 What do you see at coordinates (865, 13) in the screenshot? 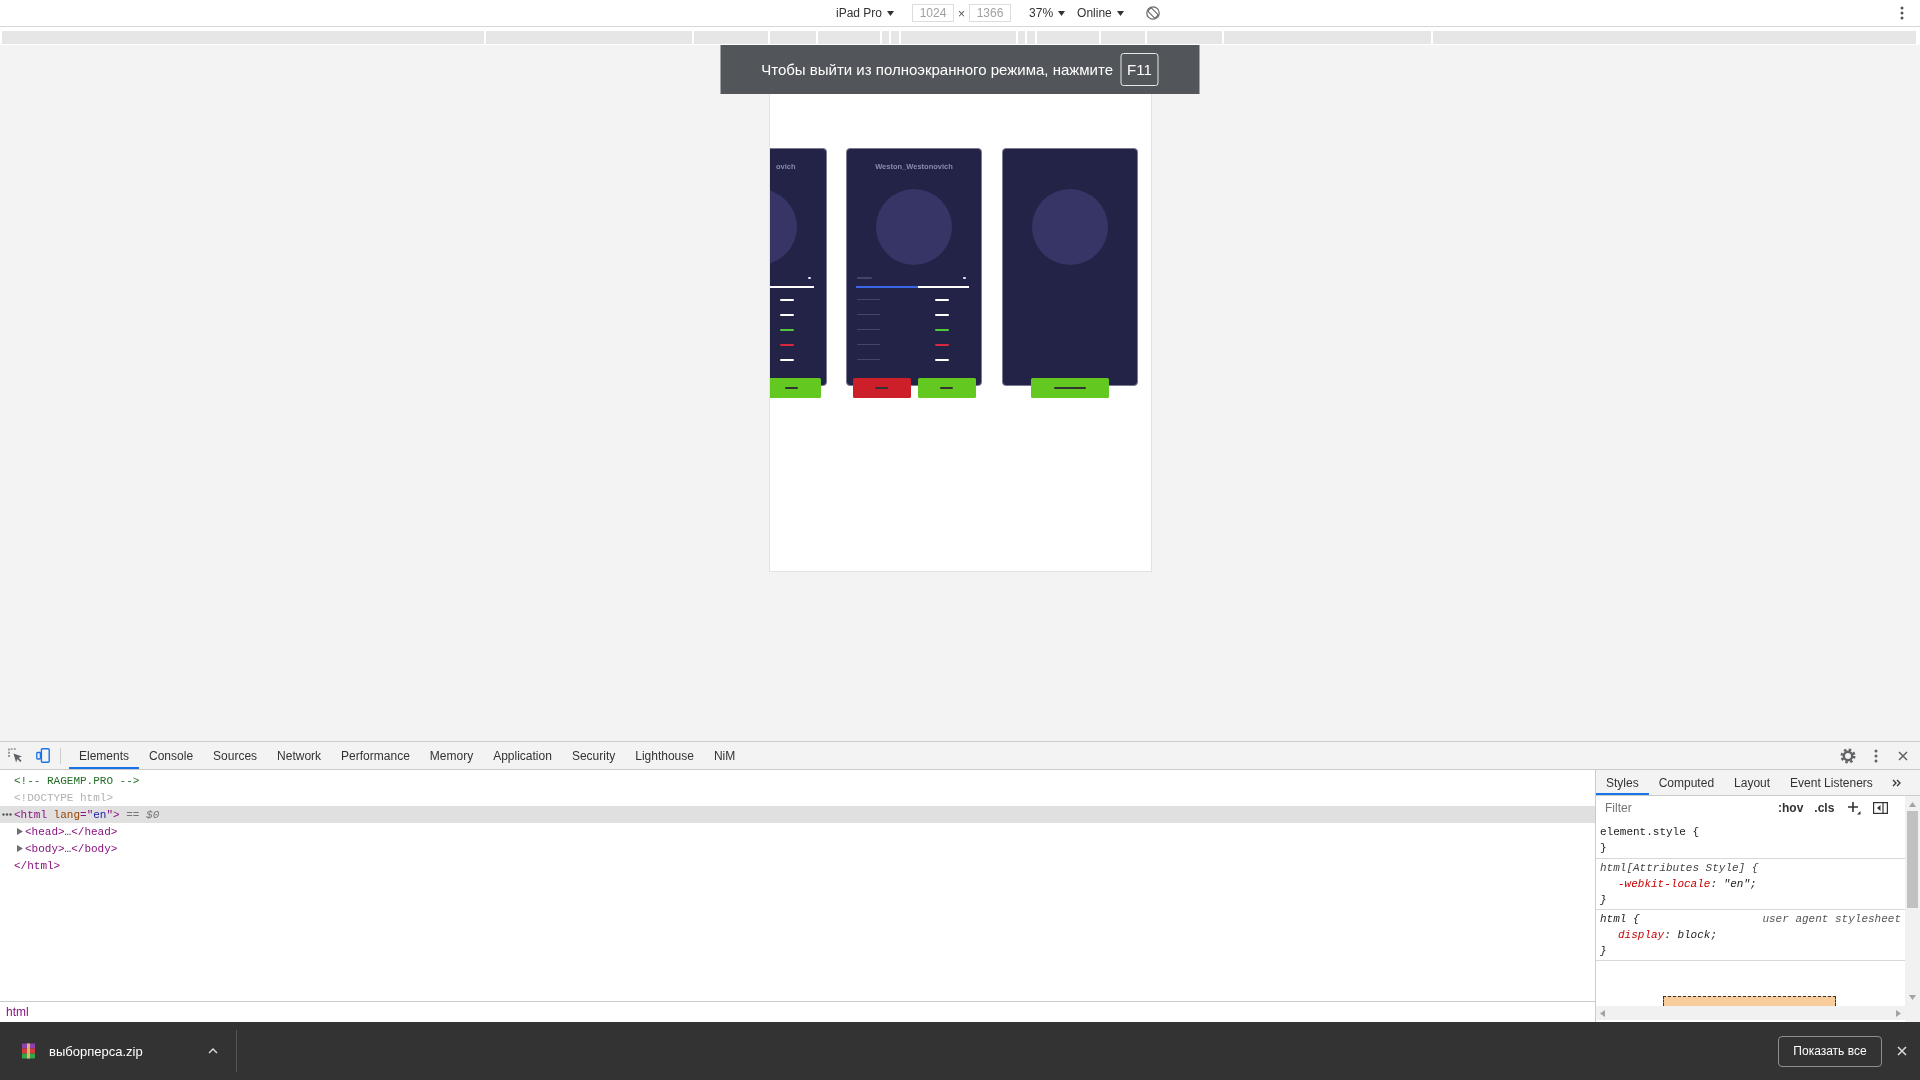
I see `device-select: iPad Pro` at bounding box center [865, 13].